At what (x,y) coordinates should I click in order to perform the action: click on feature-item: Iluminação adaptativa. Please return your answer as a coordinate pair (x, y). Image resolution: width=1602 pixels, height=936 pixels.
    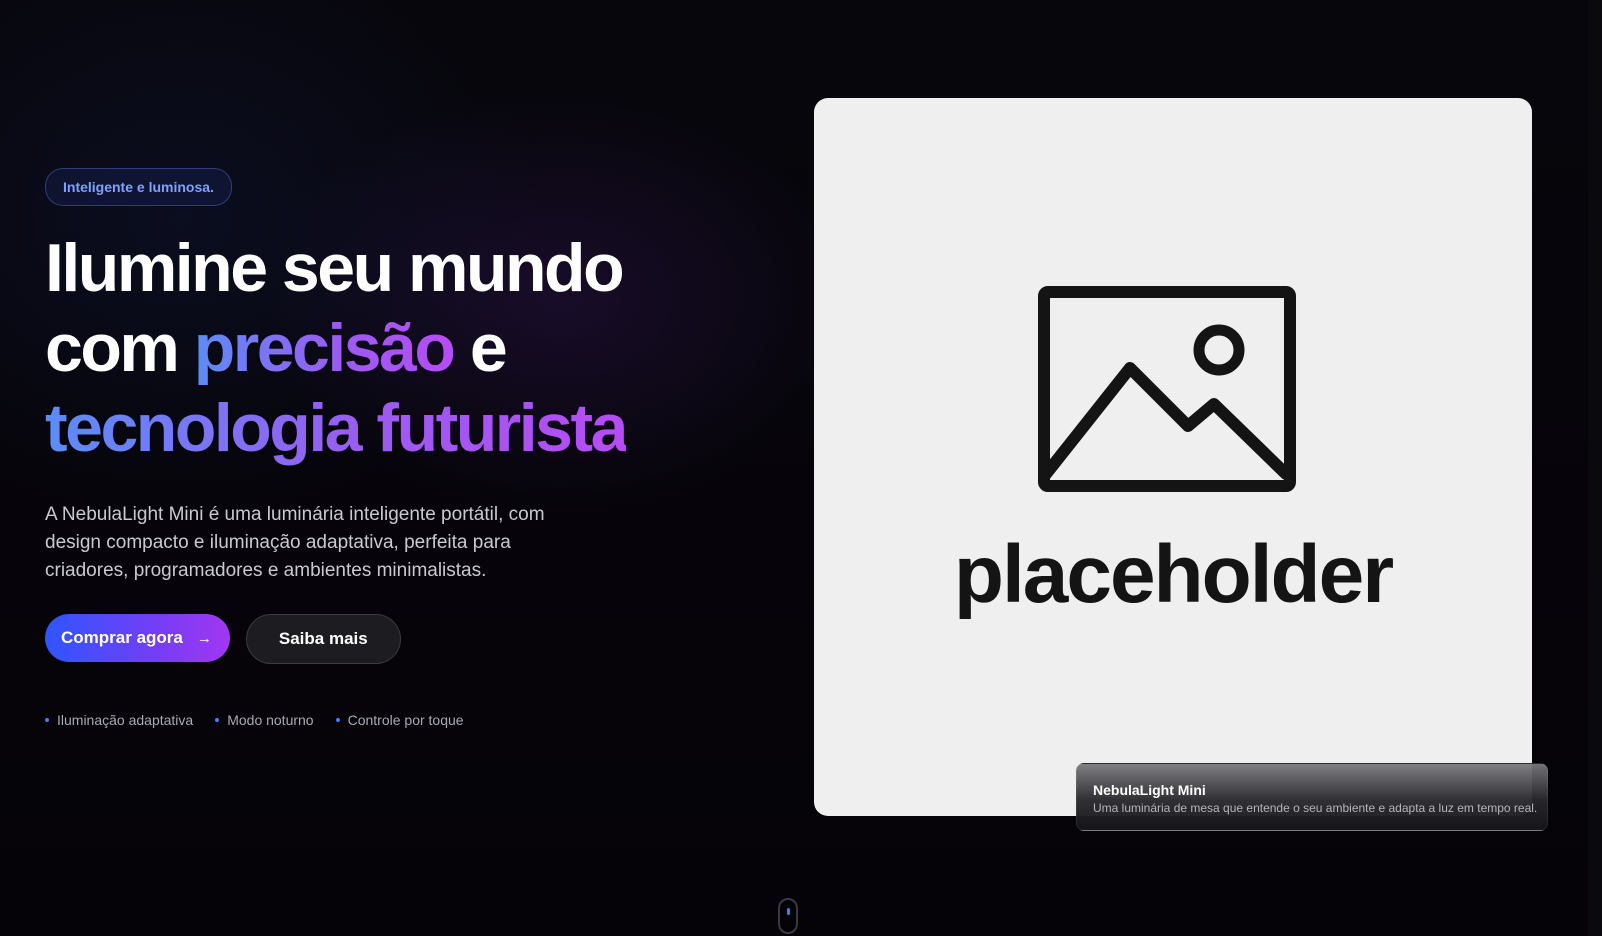
    Looking at the image, I should click on (119, 720).